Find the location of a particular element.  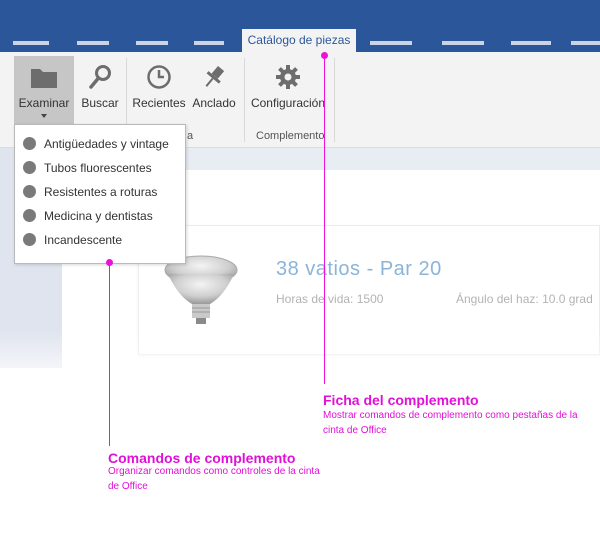

menu-item-incandescente: Incandescente is located at coordinates (100, 240).